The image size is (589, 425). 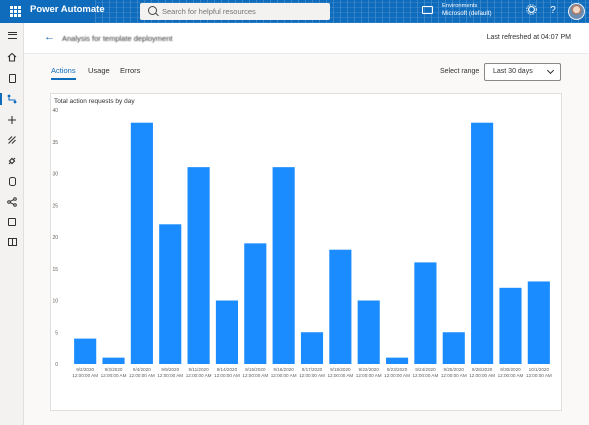 I want to click on x-tick-label: 9/16/2020, so click(x=283, y=369).